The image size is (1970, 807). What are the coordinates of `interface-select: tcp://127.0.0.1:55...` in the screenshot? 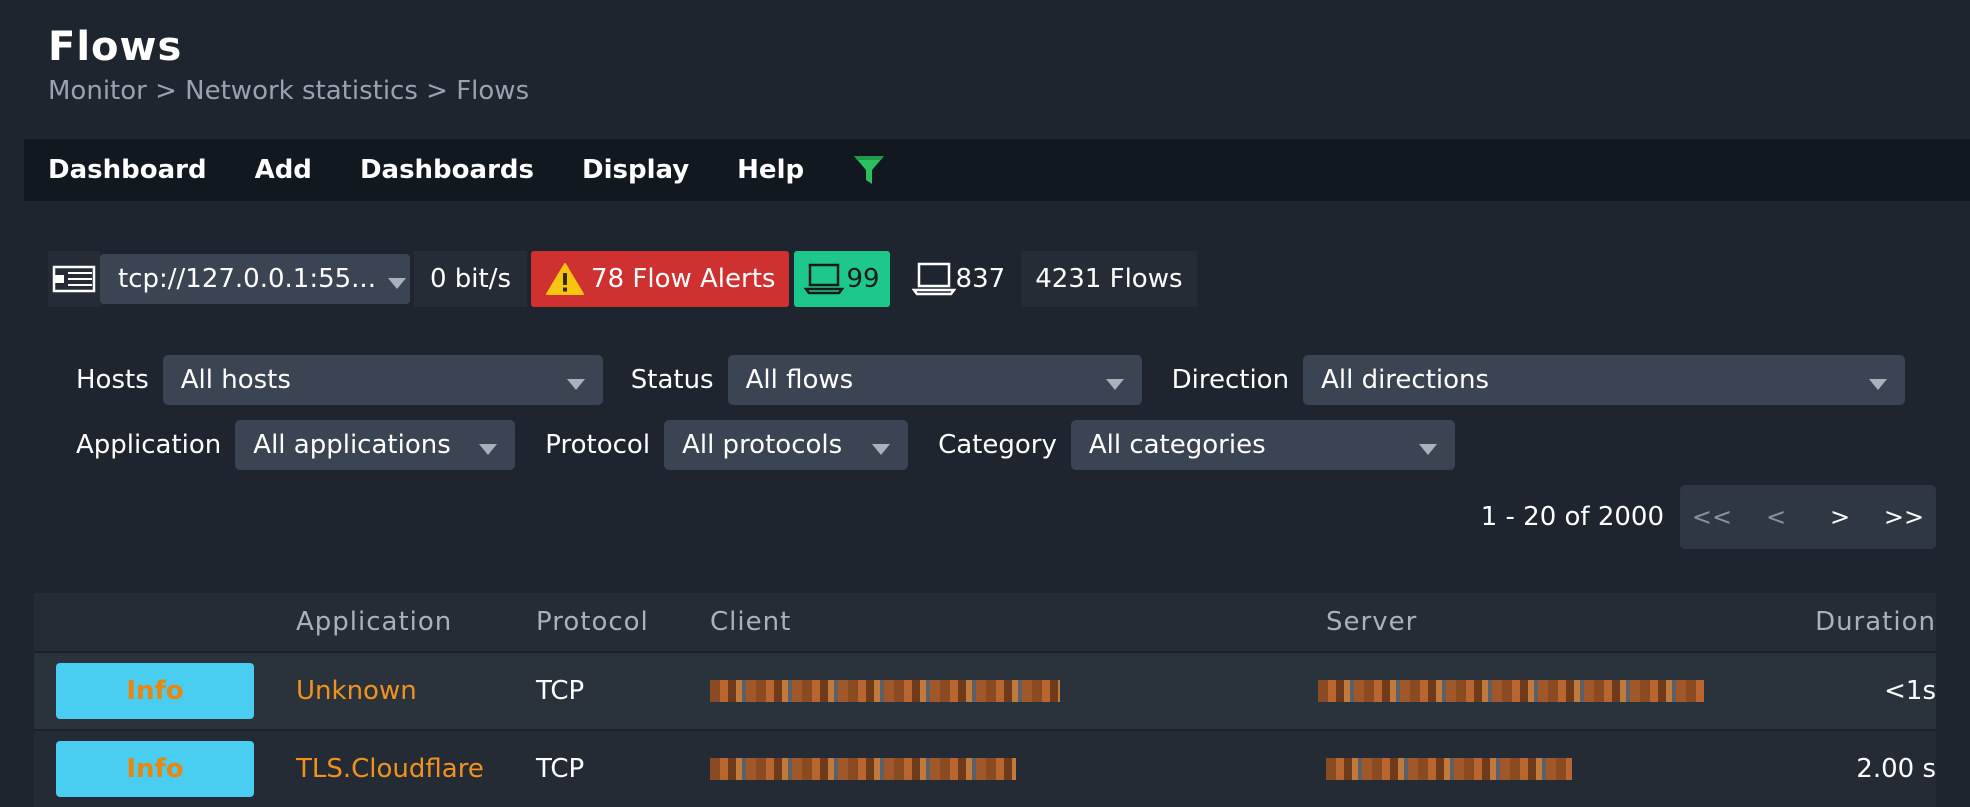 It's located at (255, 279).